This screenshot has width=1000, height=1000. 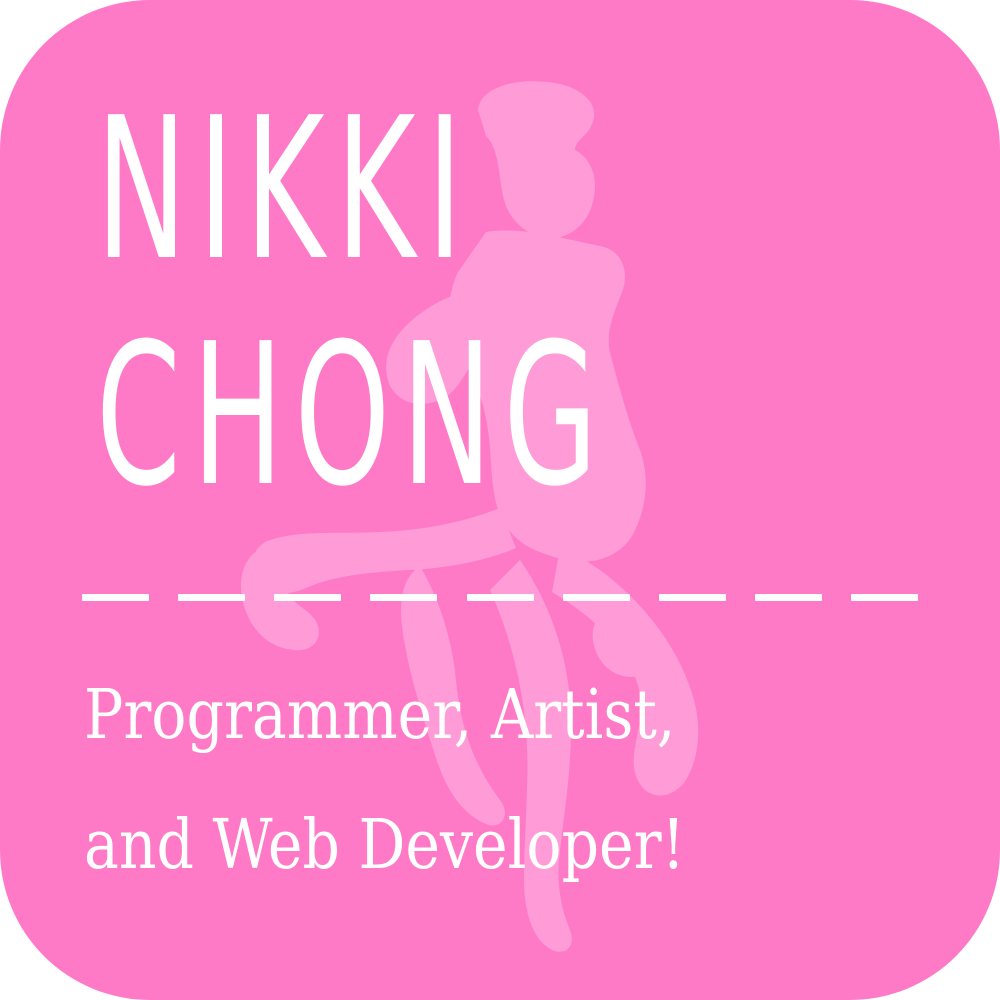 I want to click on name-last: CHONG, so click(x=352, y=416).